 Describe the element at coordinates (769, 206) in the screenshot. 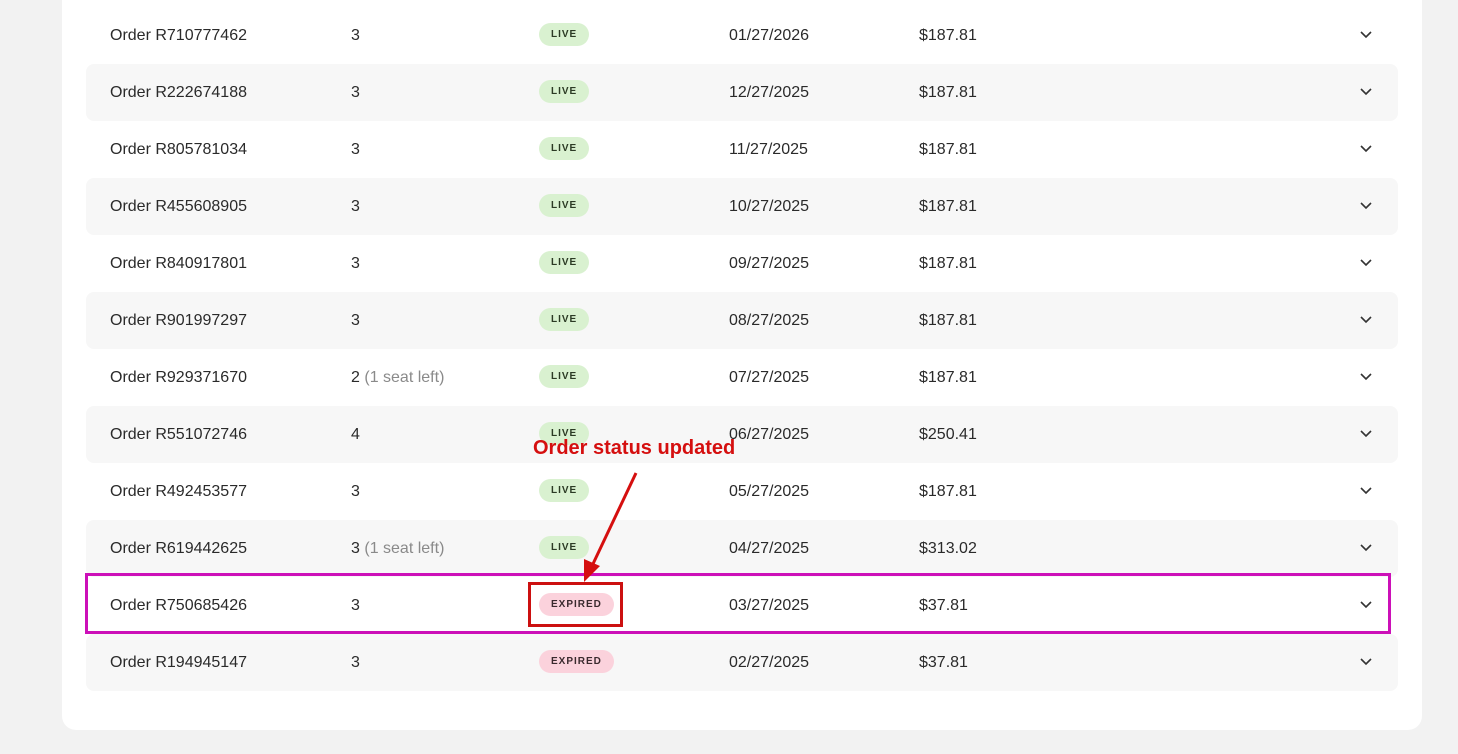

I see `order-date: 10/27/2025` at that location.